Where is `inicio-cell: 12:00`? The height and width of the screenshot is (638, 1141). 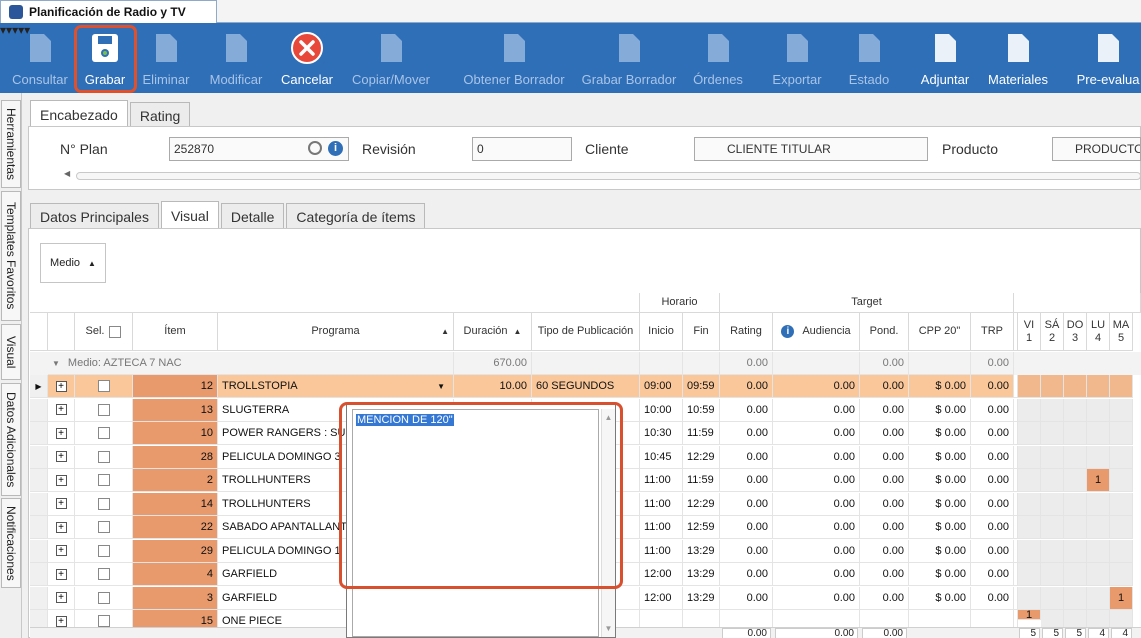
inicio-cell: 12:00 is located at coordinates (661, 574).